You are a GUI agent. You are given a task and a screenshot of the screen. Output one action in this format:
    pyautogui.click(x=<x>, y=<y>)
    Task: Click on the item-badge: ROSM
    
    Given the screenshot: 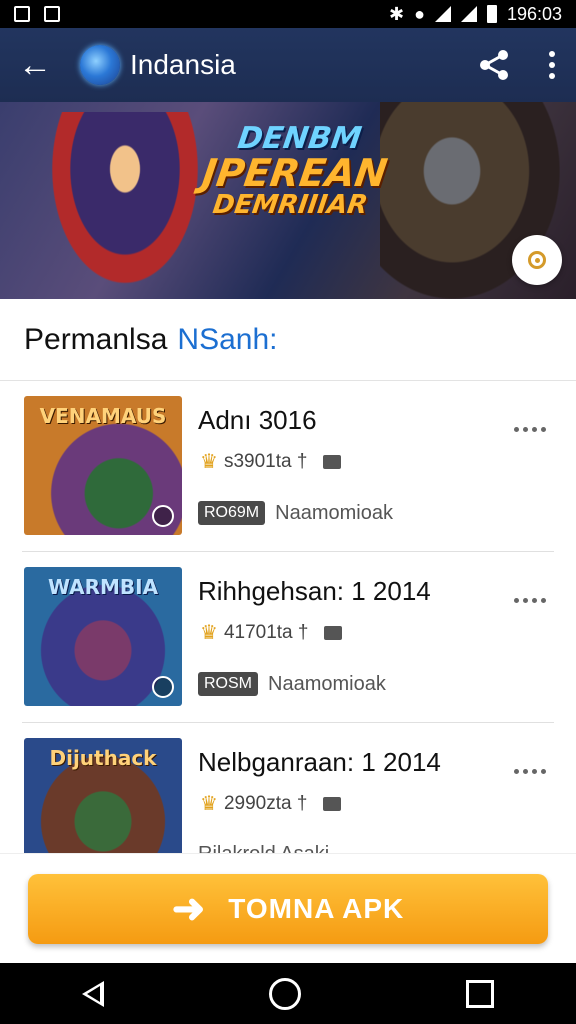 What is the action you would take?
    pyautogui.click(x=228, y=684)
    